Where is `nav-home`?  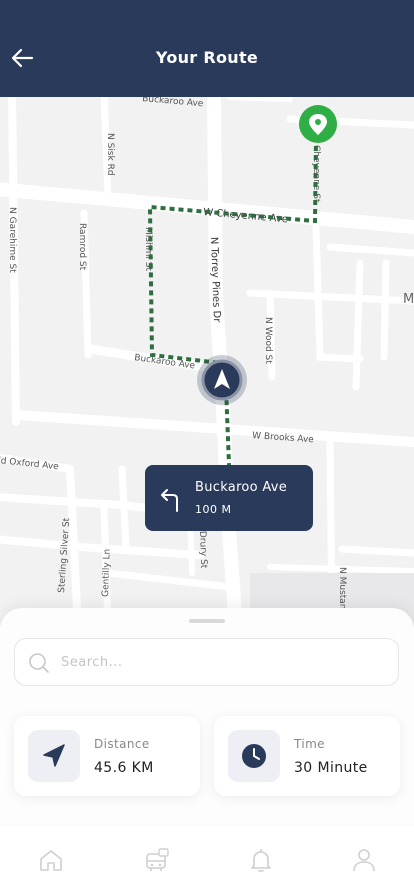 nav-home is located at coordinates (51, 860).